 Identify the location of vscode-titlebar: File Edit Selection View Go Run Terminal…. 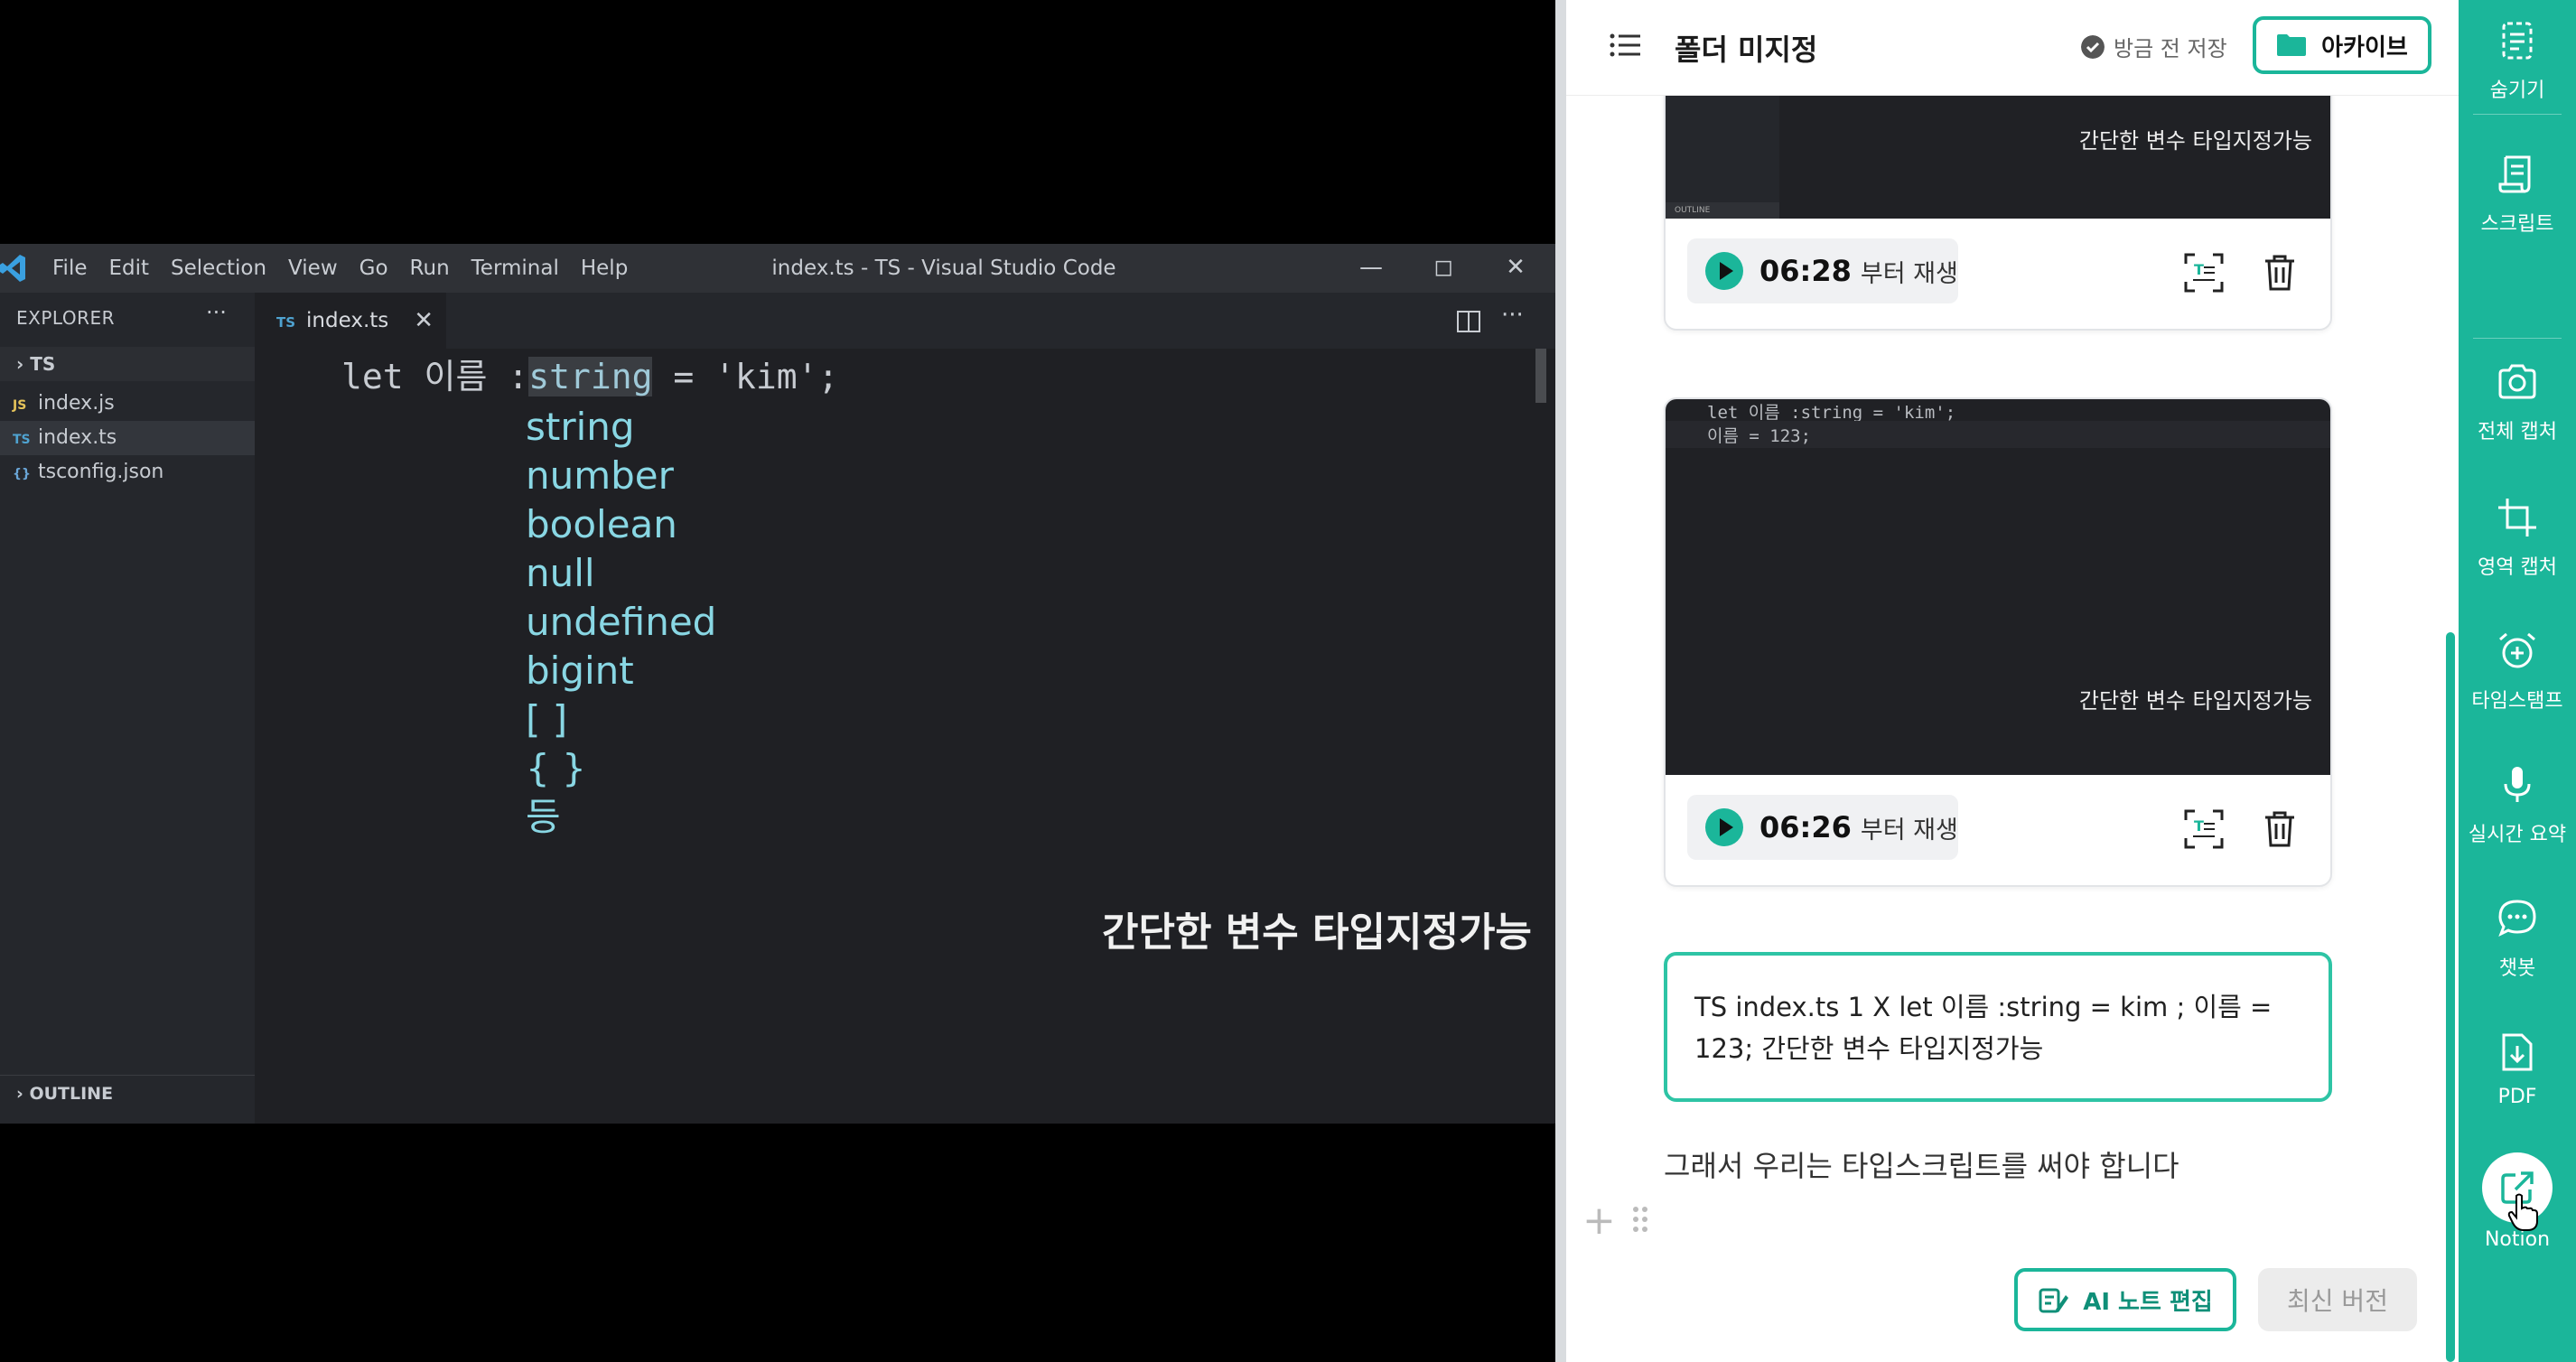
(777, 268).